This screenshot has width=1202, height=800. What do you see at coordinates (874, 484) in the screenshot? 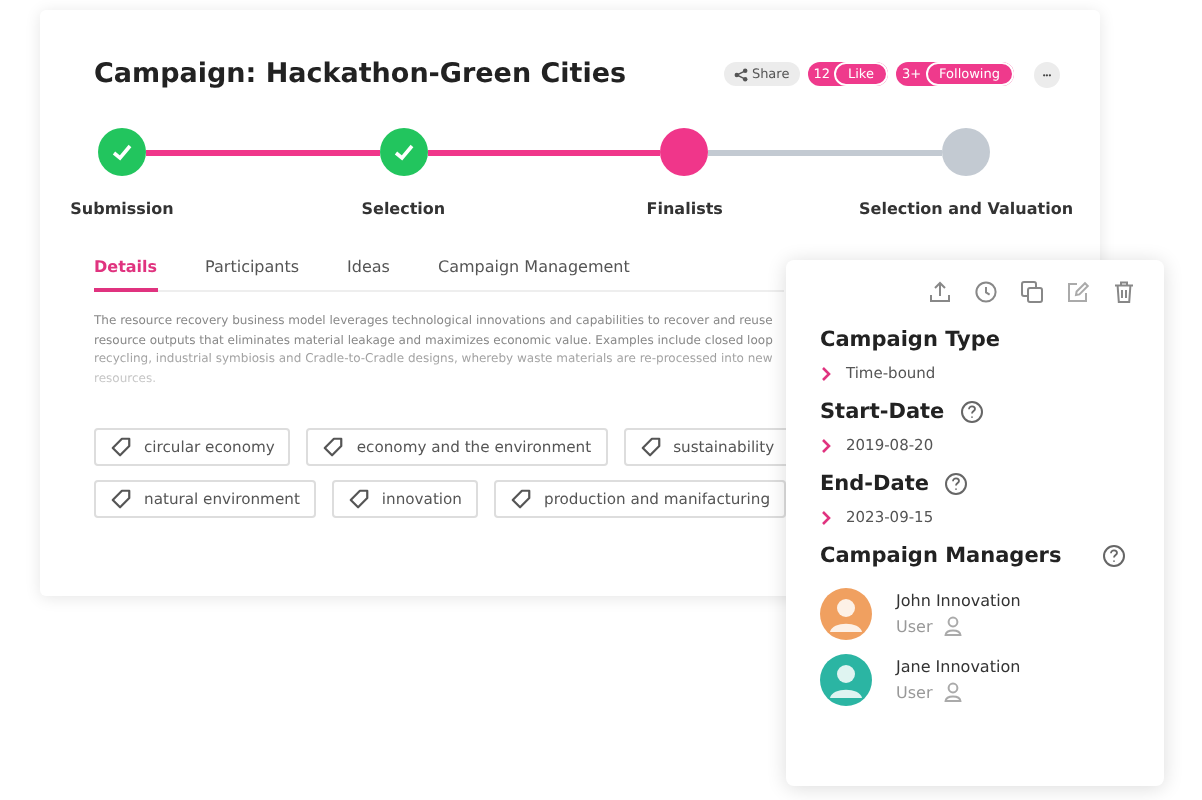
I see `section-heading: End-Date` at bounding box center [874, 484].